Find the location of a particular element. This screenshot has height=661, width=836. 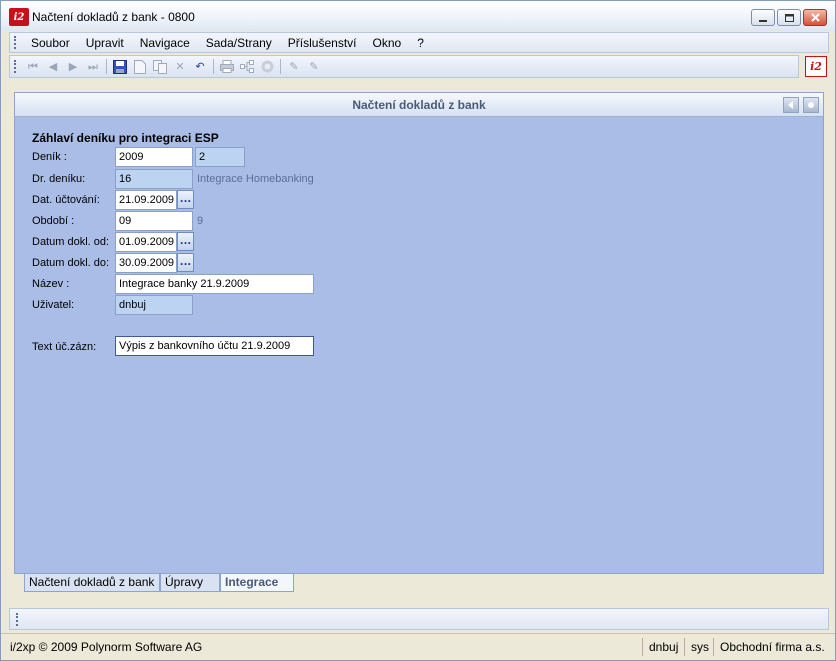

minimize-icon is located at coordinates (763, 20).